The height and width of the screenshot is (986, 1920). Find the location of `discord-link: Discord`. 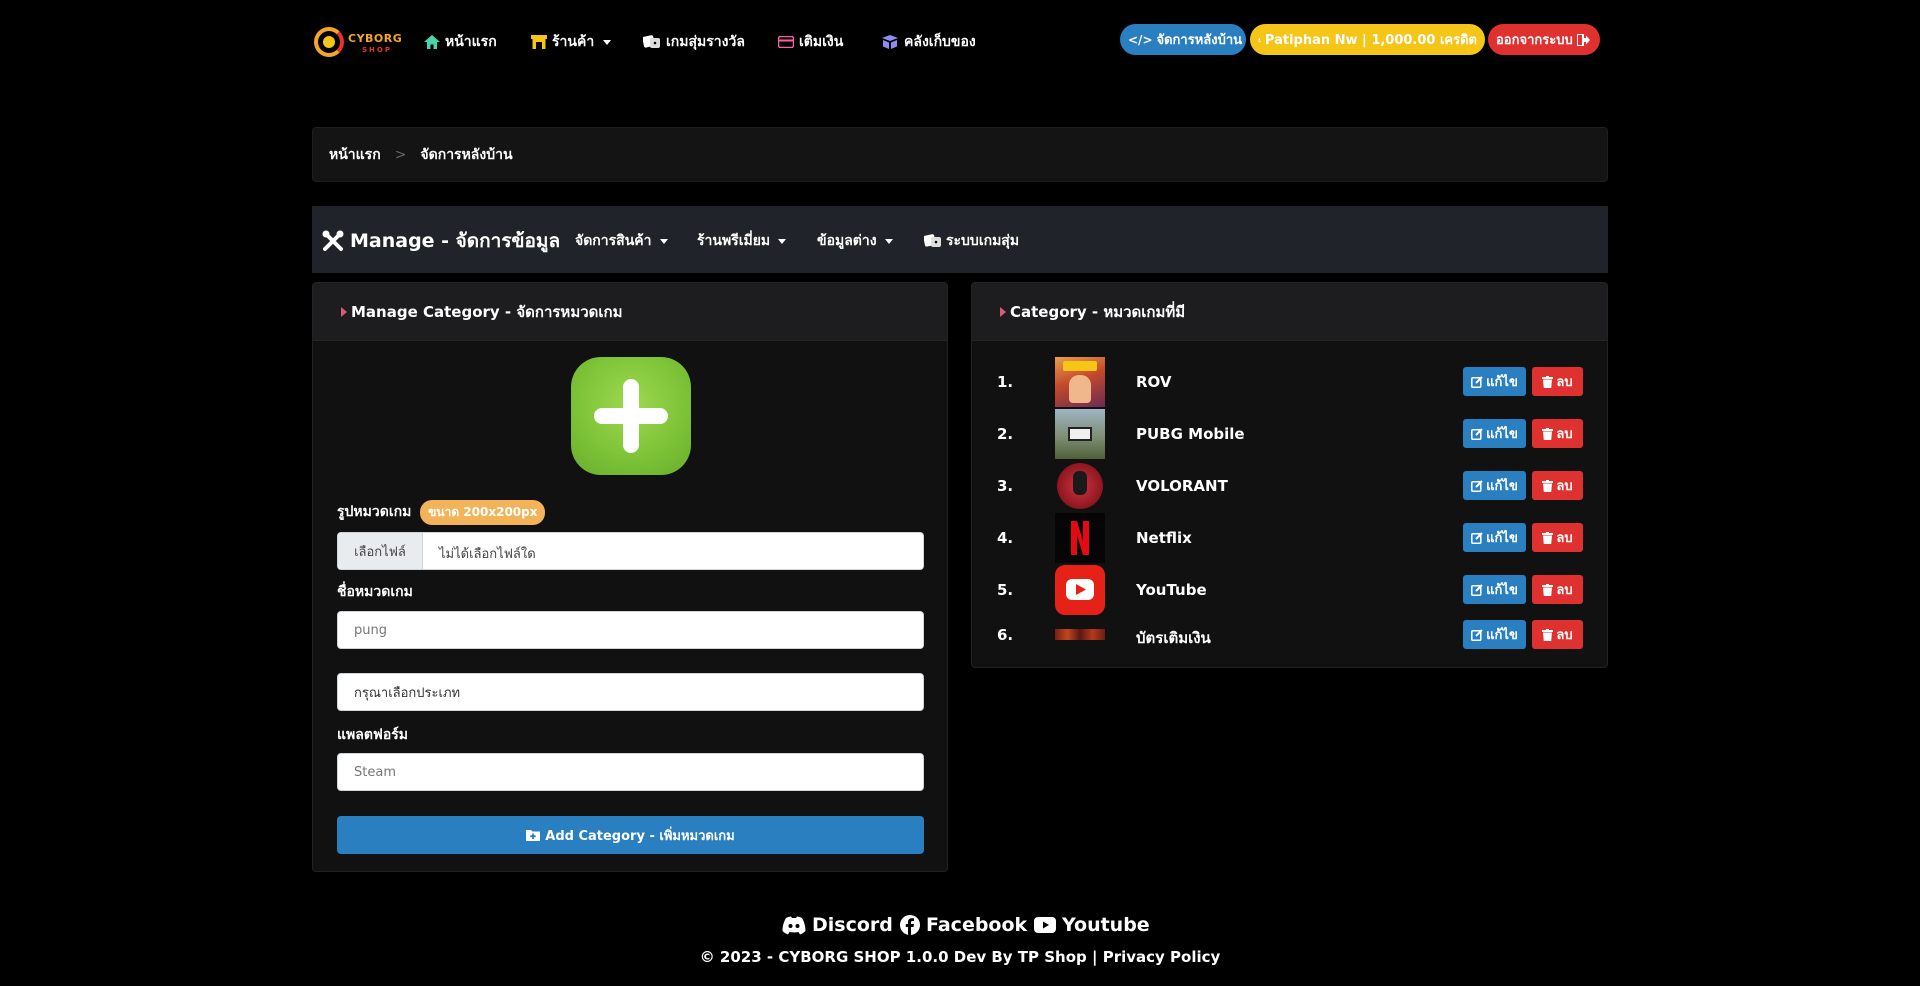

discord-link: Discord is located at coordinates (837, 925).